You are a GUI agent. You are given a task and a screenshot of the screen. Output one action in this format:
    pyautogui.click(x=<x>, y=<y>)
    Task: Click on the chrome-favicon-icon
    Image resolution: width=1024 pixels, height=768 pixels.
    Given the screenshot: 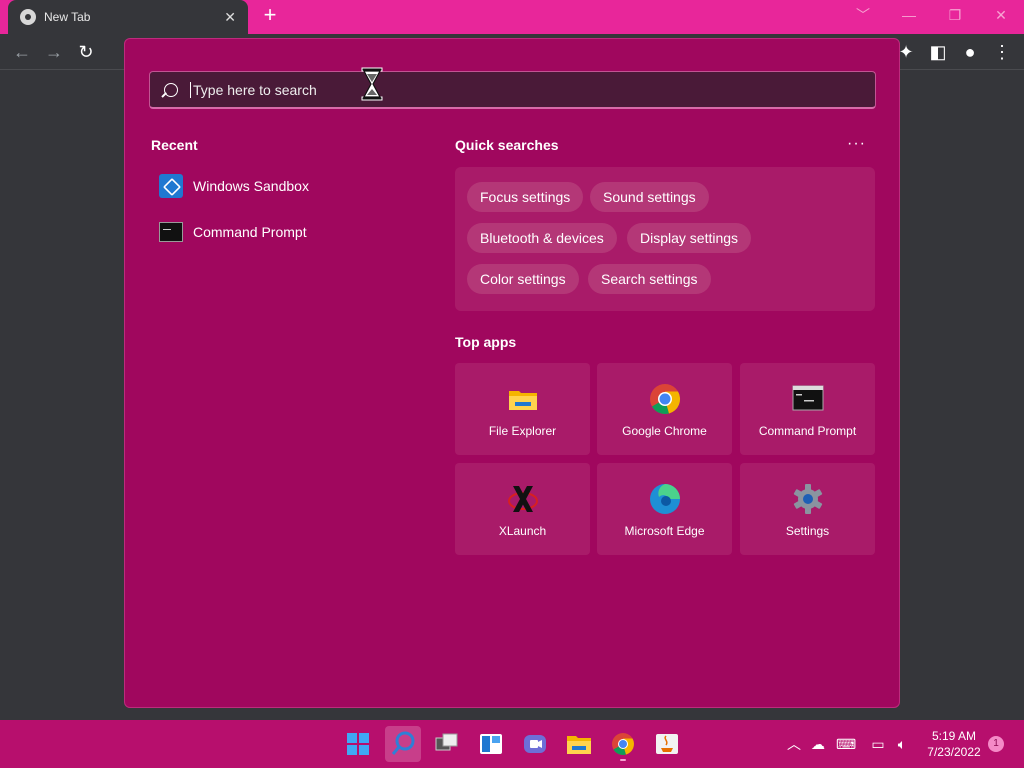 What is the action you would take?
    pyautogui.click(x=28, y=17)
    